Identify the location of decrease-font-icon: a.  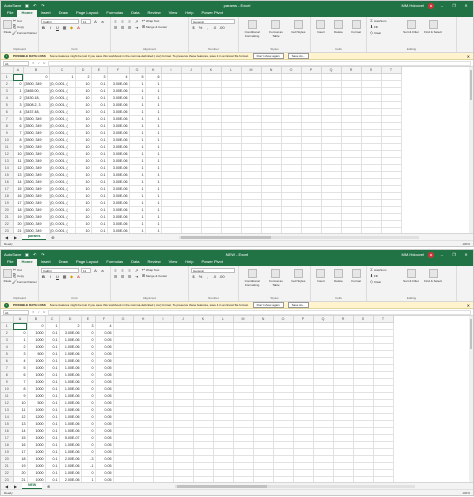
(102, 21).